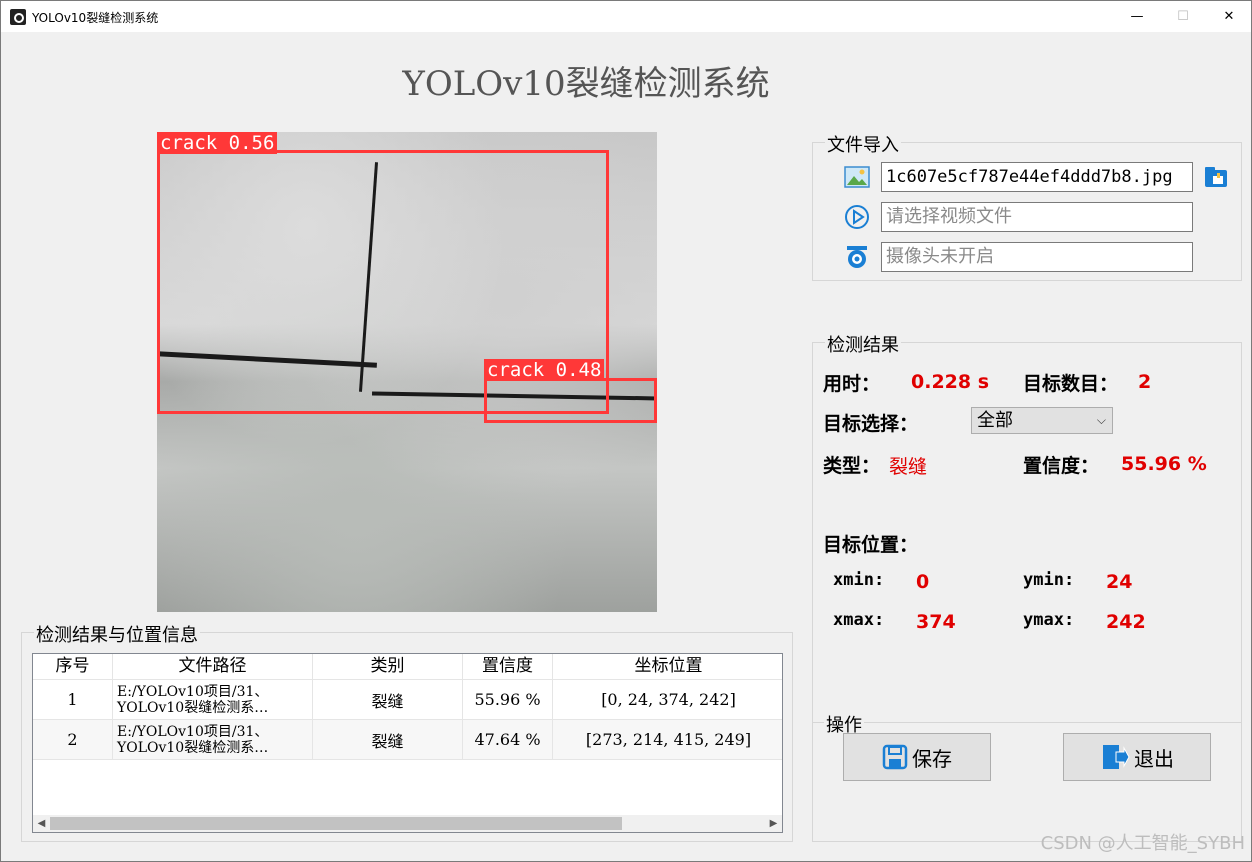  Describe the element at coordinates (871, 545) in the screenshot. I see `position-label: 目标位置：` at that location.